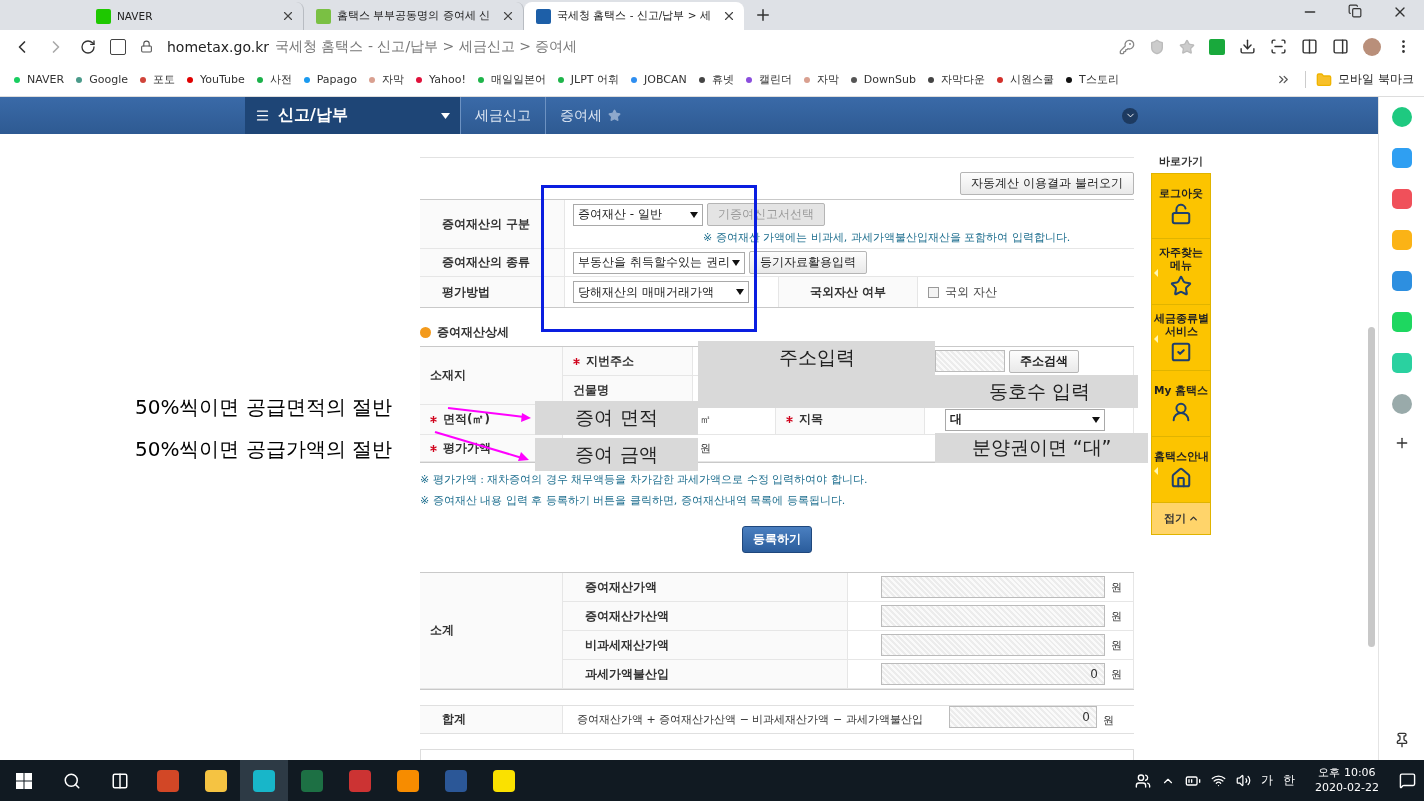 This screenshot has width=1424, height=801. I want to click on key-icon, so click(1127, 46).